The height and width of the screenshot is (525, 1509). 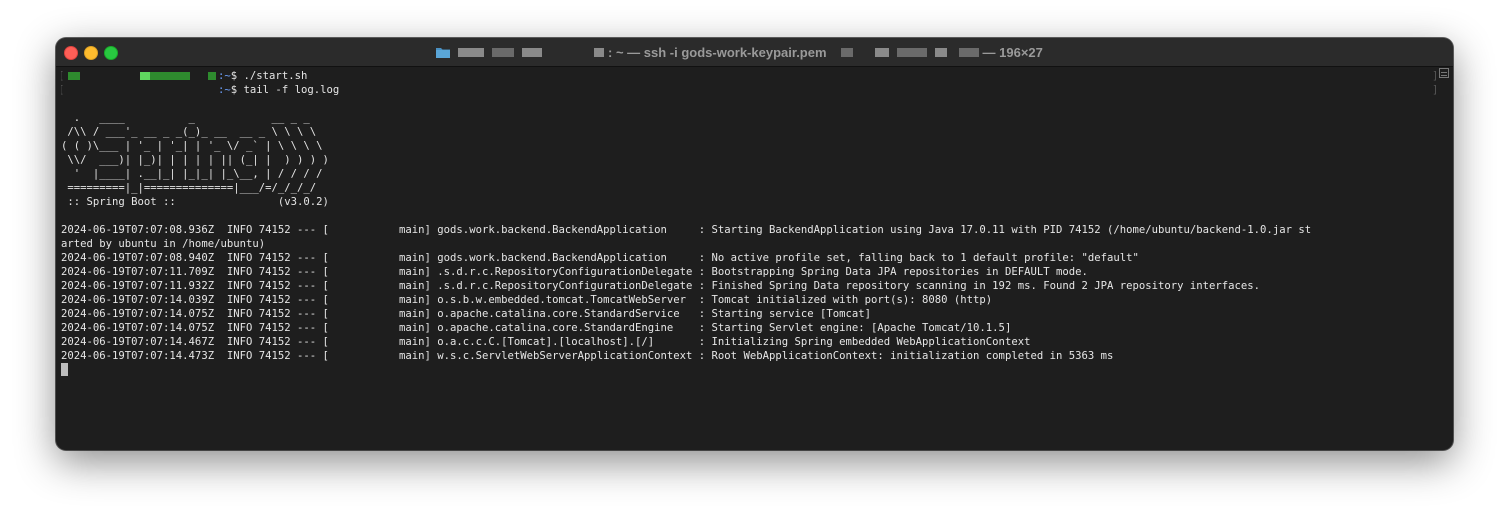 I want to click on banner-line: . ____ _ __ _ _, so click(x=185, y=118).